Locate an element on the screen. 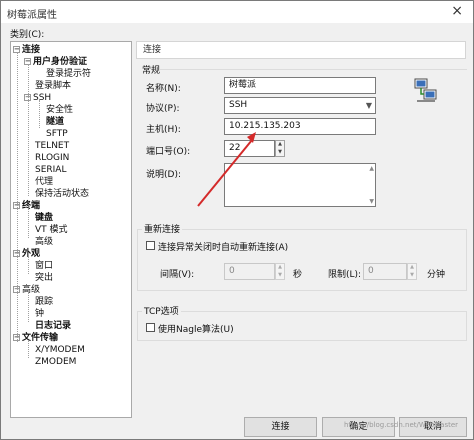  tree-item-label: 键盘 is located at coordinates (44, 218).